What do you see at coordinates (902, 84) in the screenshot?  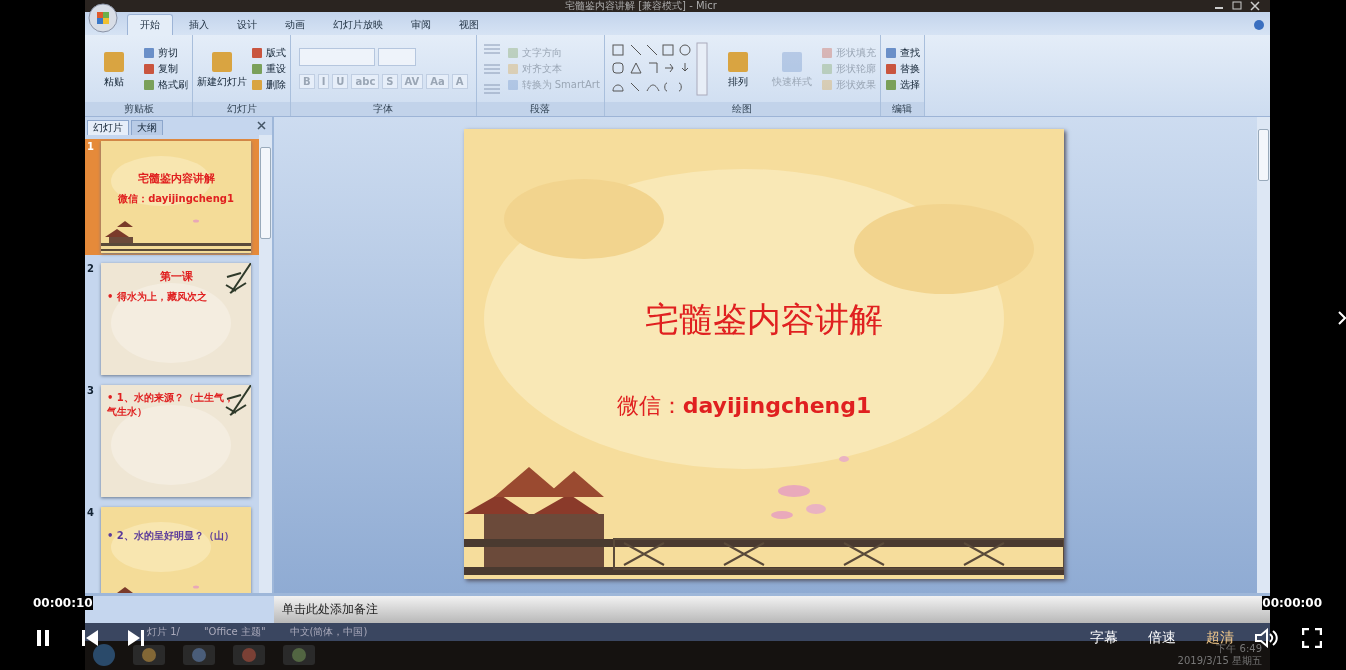 I see `ribbon-button: 选择` at bounding box center [902, 84].